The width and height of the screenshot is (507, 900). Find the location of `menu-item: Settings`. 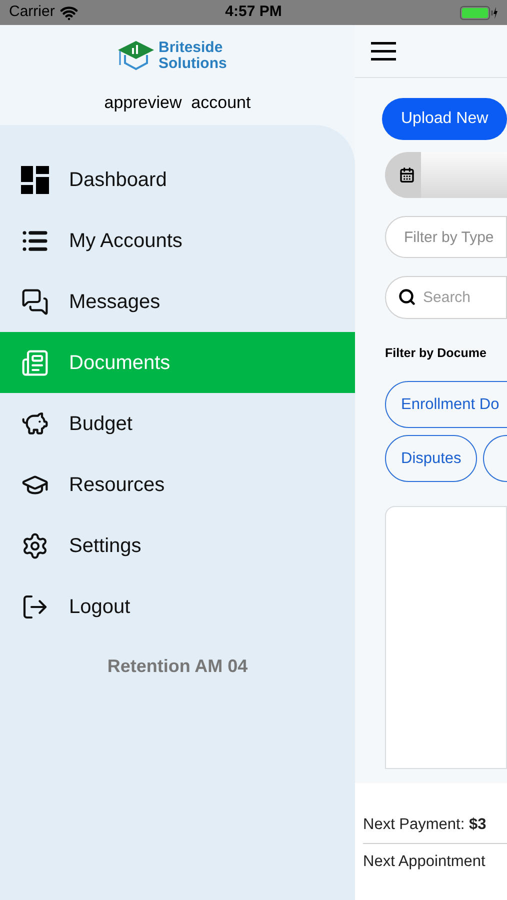

menu-item: Settings is located at coordinates (177, 545).